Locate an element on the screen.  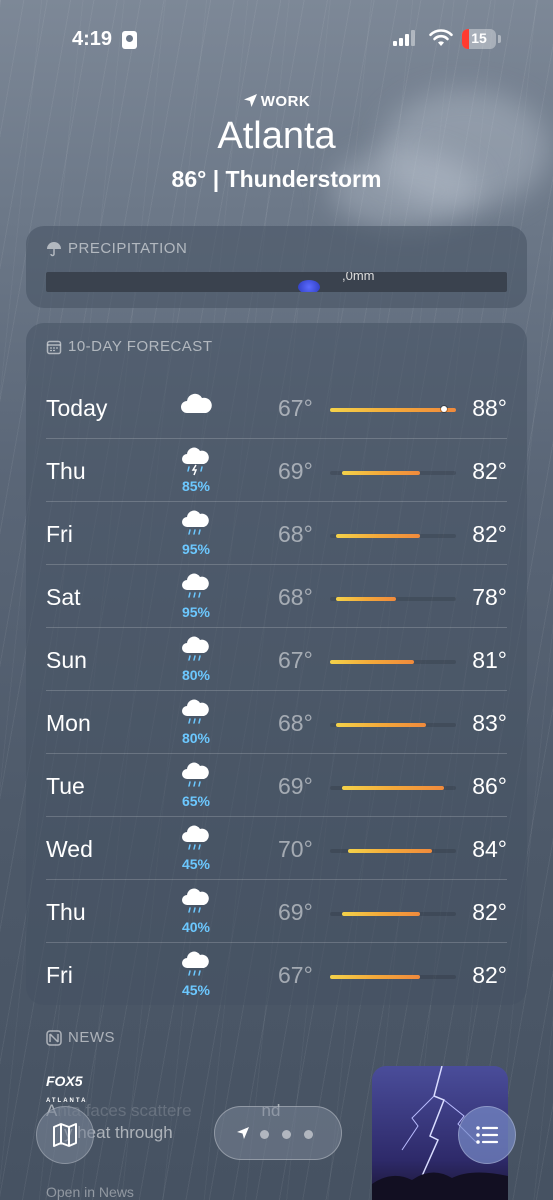
forecast-header: 10-DAY FORECAST is located at coordinates (129, 346).